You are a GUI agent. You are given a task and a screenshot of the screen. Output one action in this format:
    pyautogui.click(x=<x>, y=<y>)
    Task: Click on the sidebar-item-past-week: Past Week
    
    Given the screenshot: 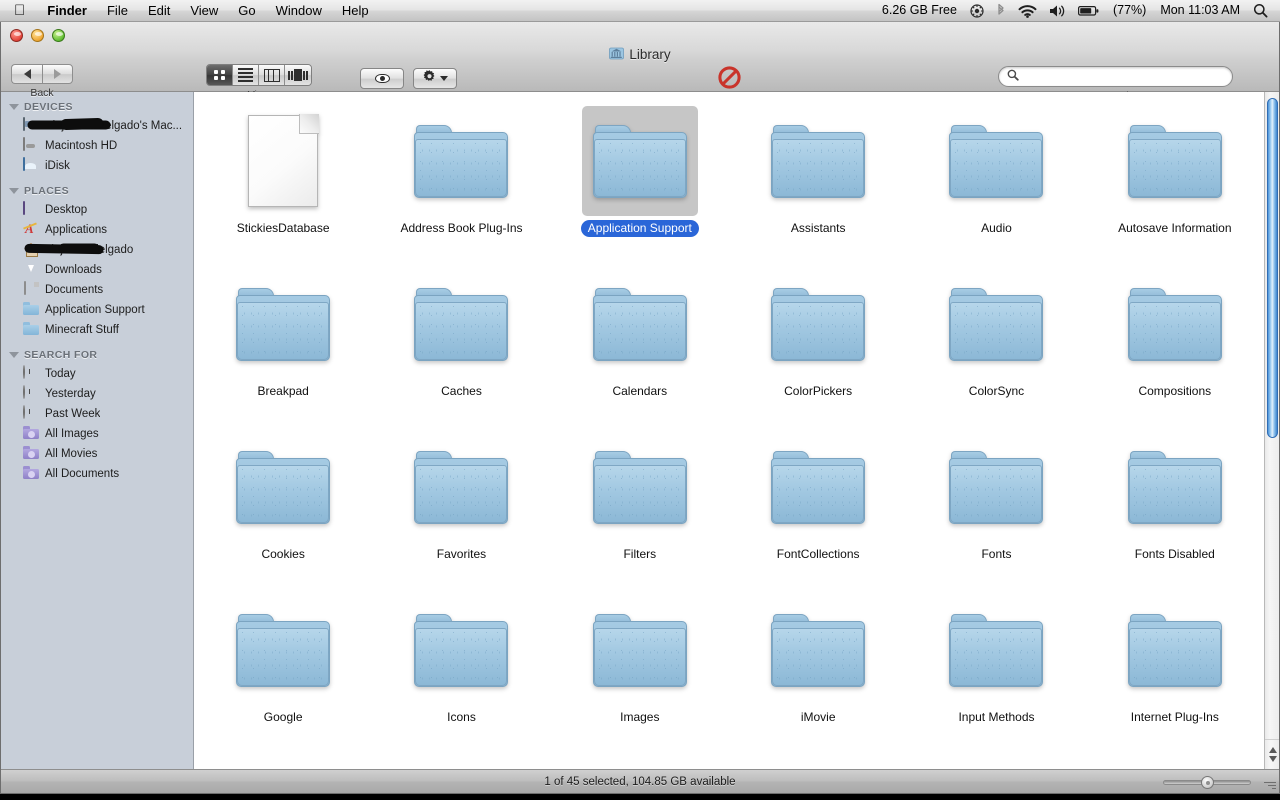 What is the action you would take?
    pyautogui.click(x=97, y=414)
    